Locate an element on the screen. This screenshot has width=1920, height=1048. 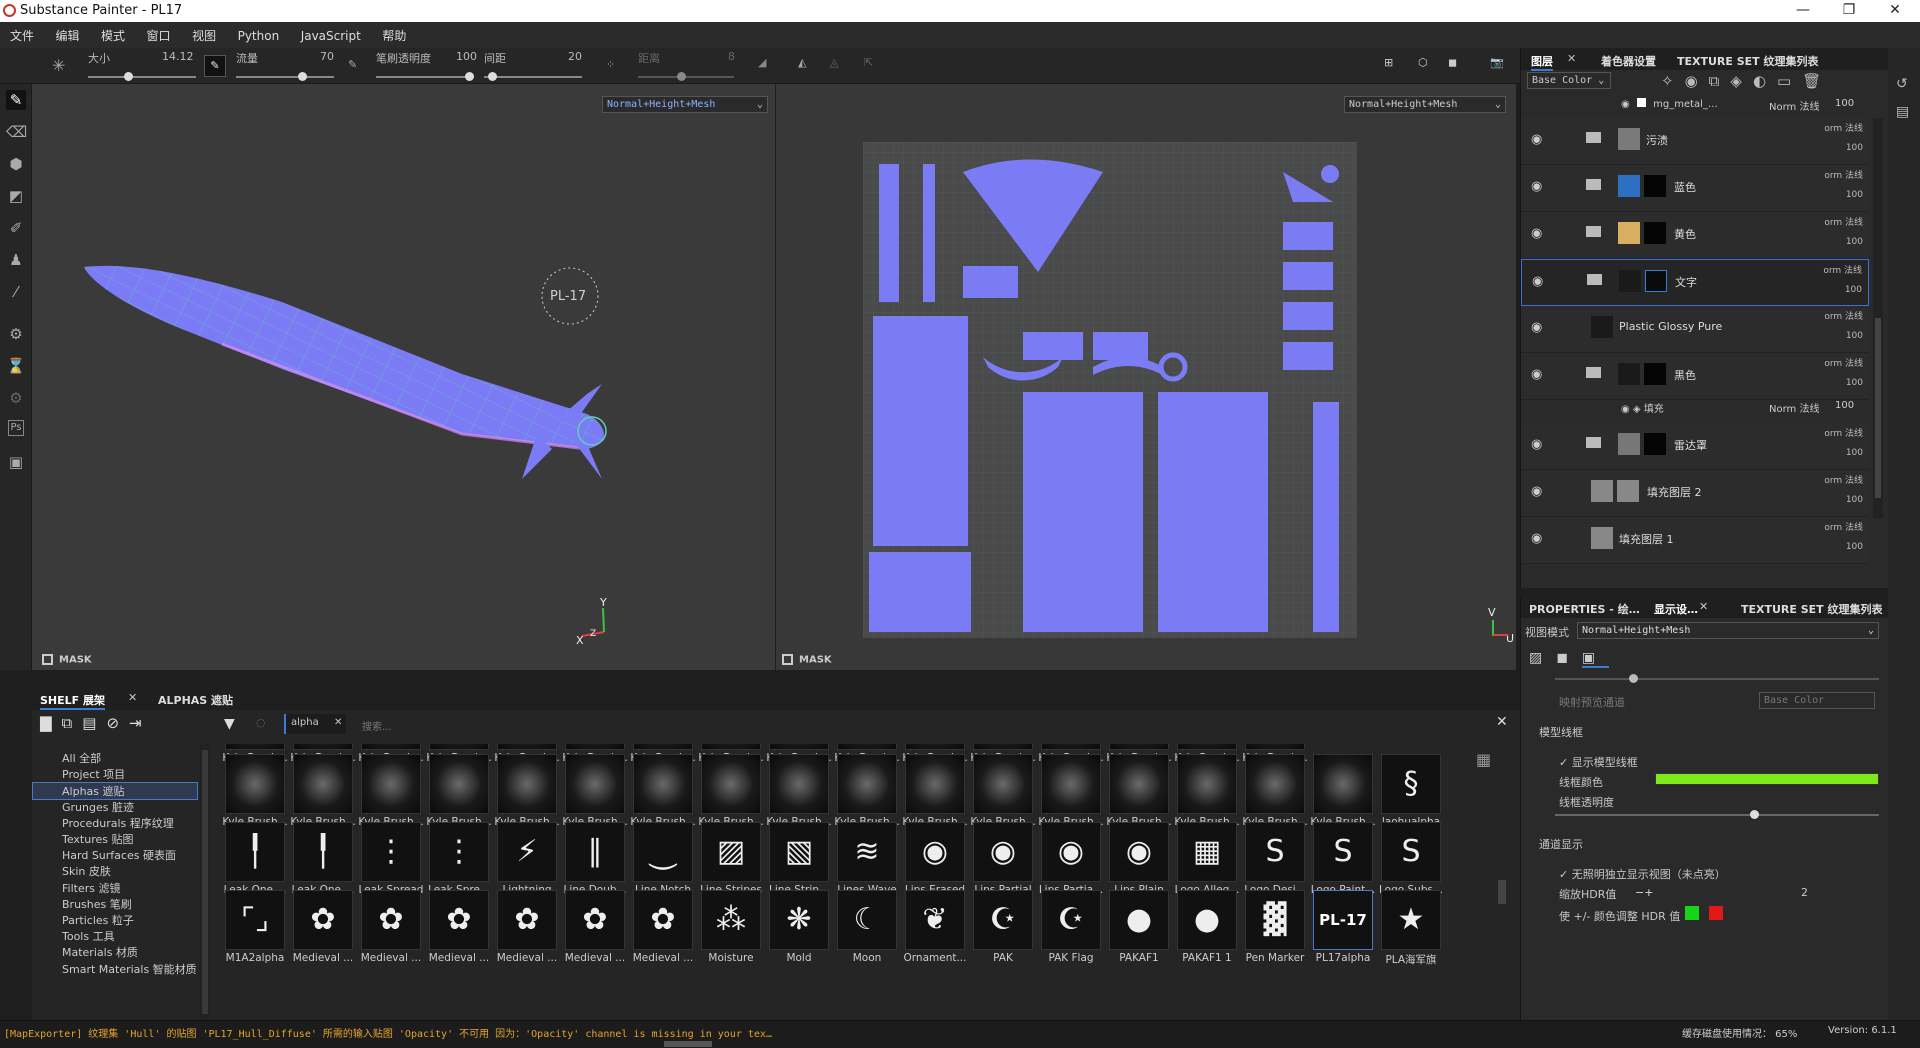
menu-edit: 编辑 is located at coordinates (67, 33).